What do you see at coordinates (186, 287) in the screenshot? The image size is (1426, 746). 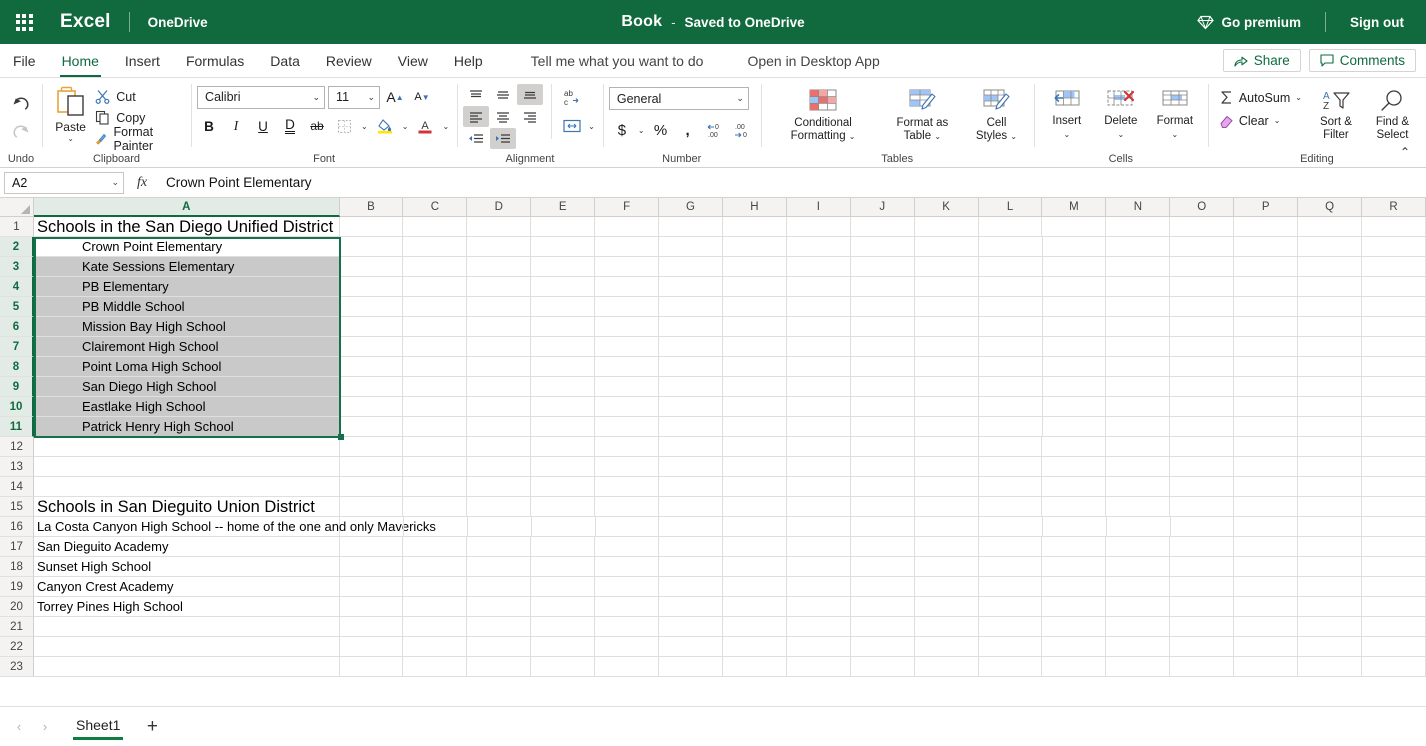 I see `cell-A4: PB Elementary` at bounding box center [186, 287].